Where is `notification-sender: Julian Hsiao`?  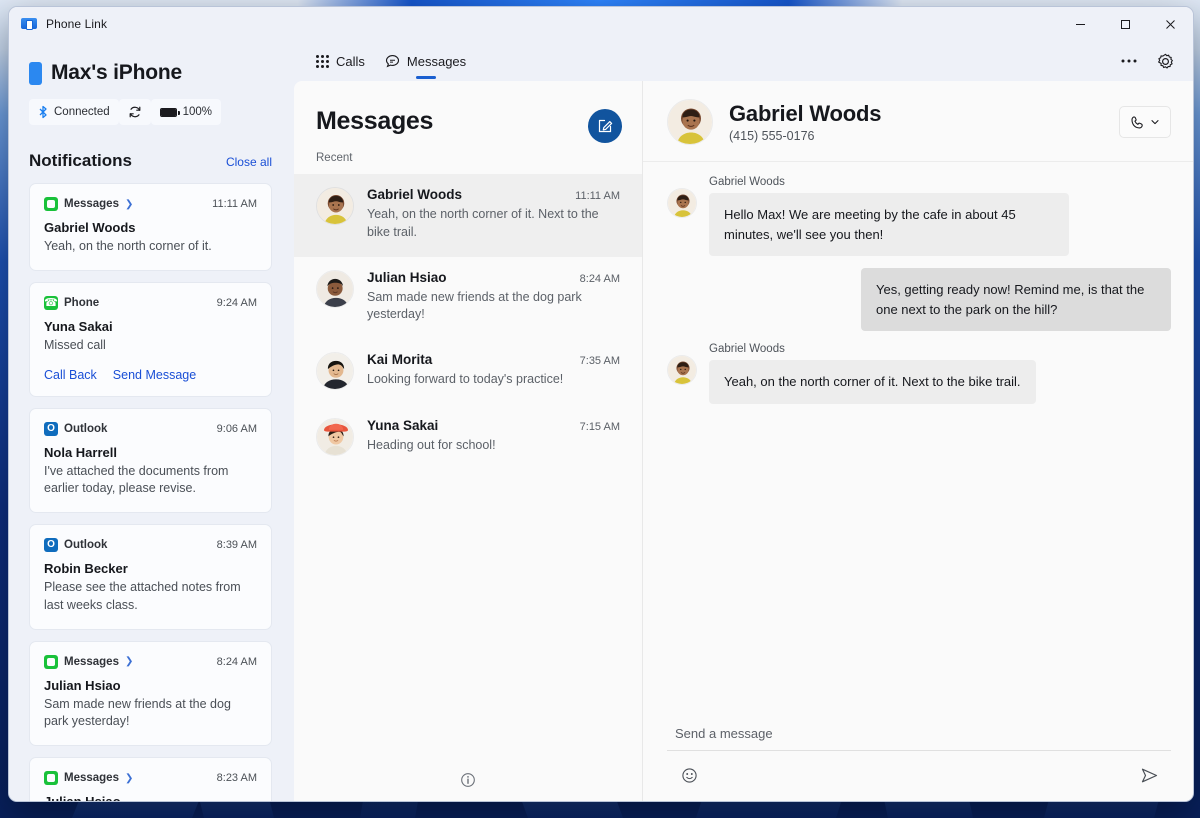
notification-sender: Julian Hsiao is located at coordinates (150, 797).